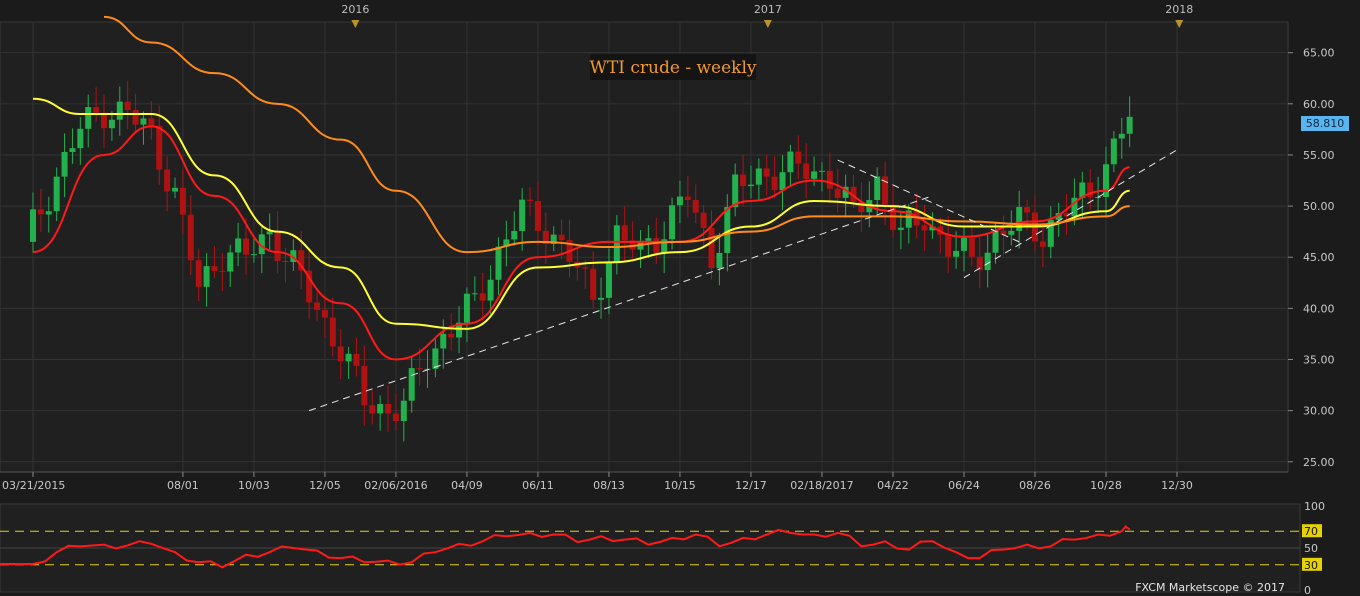 Image resolution: width=1360 pixels, height=596 pixels. I want to click on price-tick-label: 60.00, so click(1319, 104).